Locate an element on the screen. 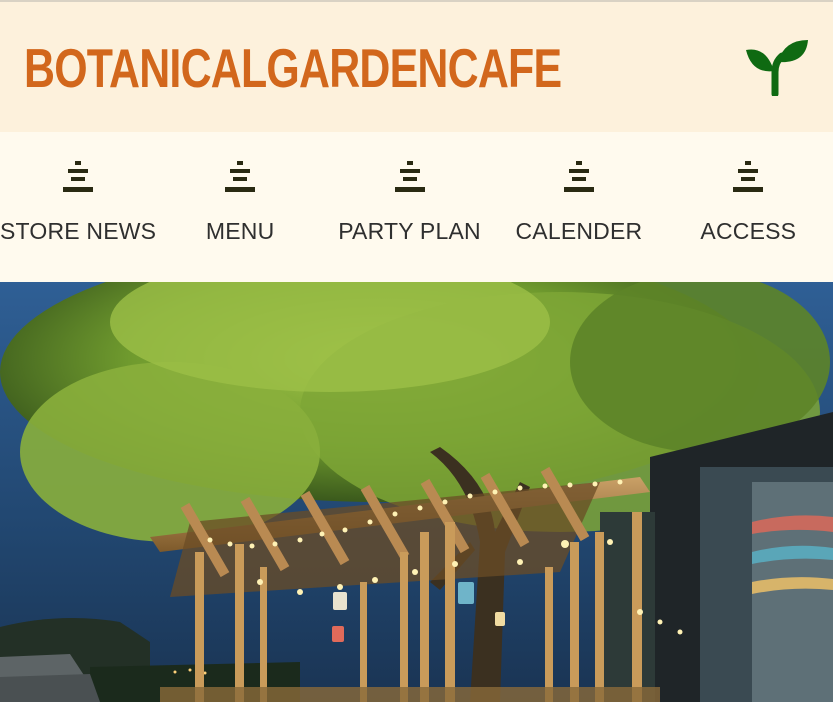  nav-label: MENU is located at coordinates (240, 231).